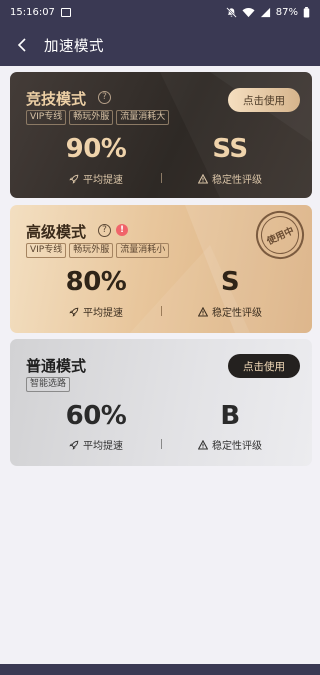 Image resolution: width=320 pixels, height=675 pixels. I want to click on mute-bell-icon, so click(231, 12).